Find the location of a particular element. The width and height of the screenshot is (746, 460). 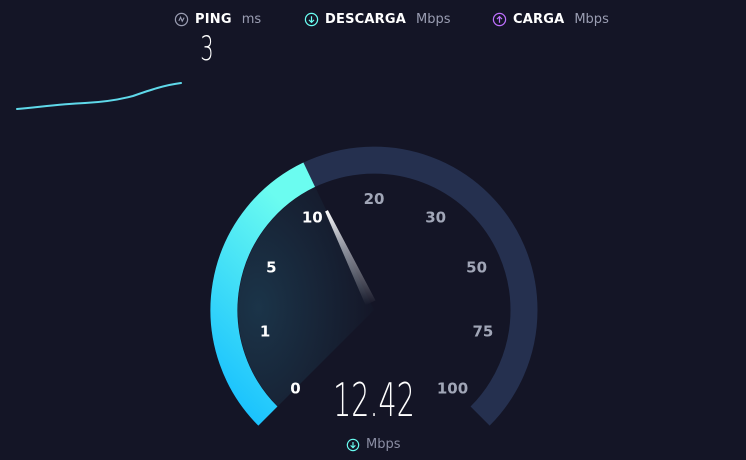

speed-unit-label: Mbps is located at coordinates (383, 444).